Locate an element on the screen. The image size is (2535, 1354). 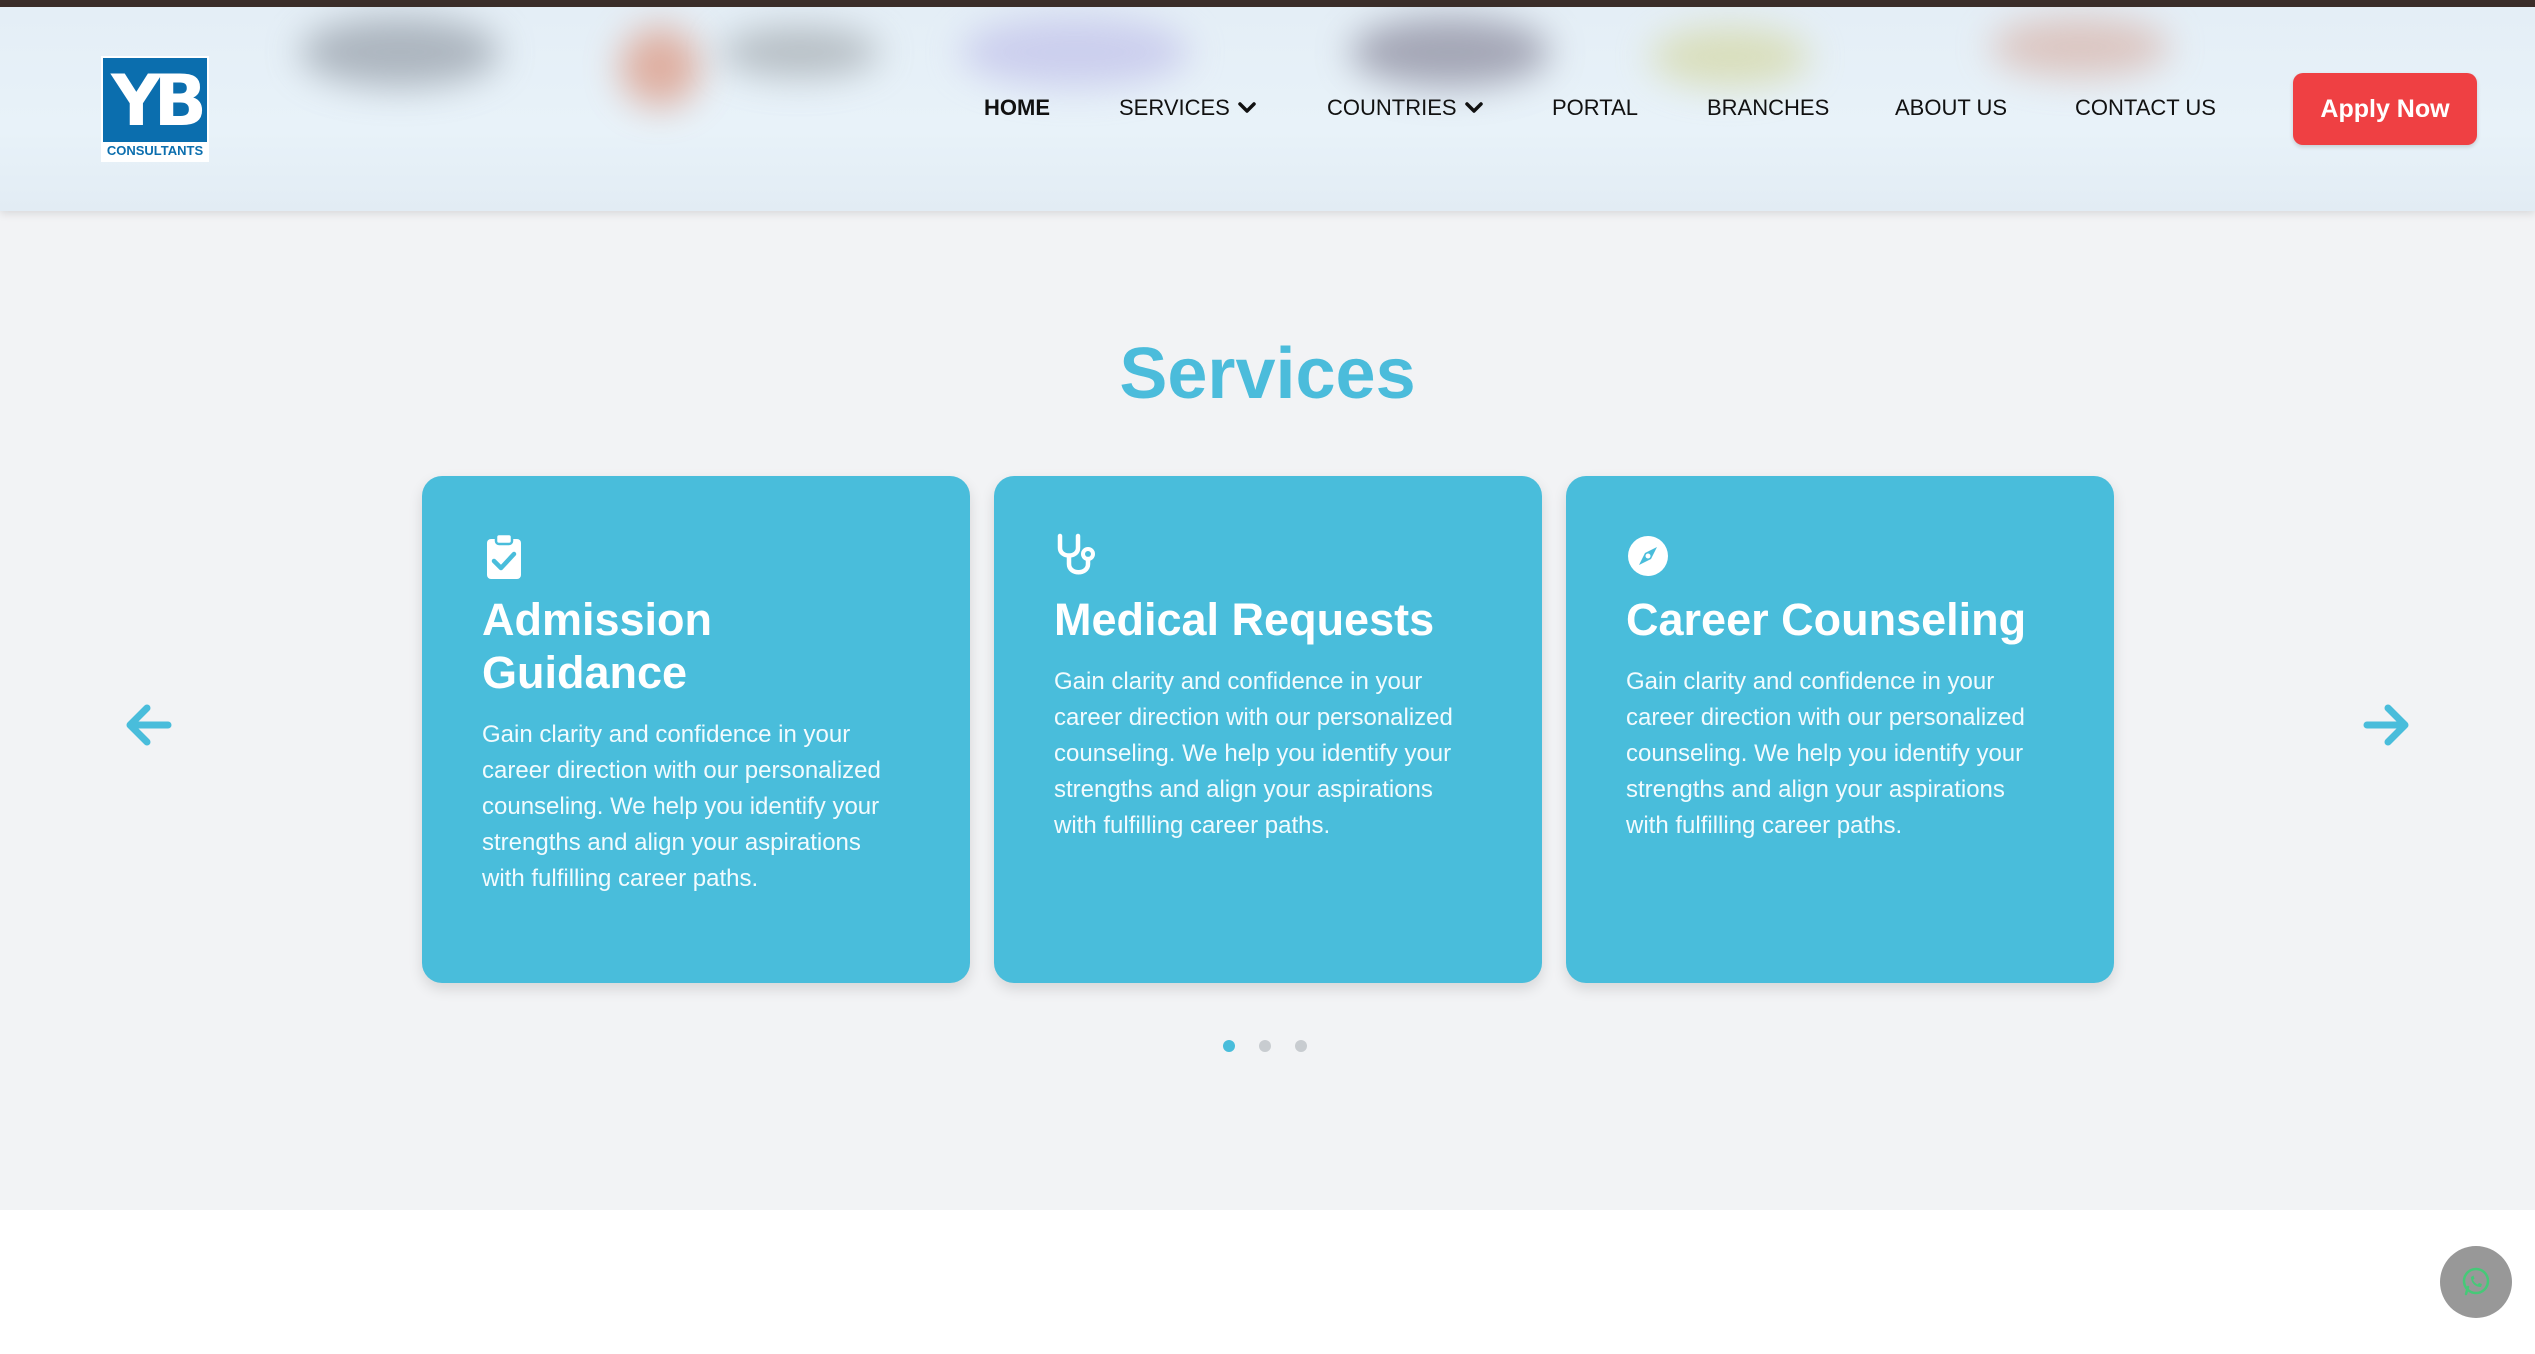
whatsapp-button is located at coordinates (2476, 1282).